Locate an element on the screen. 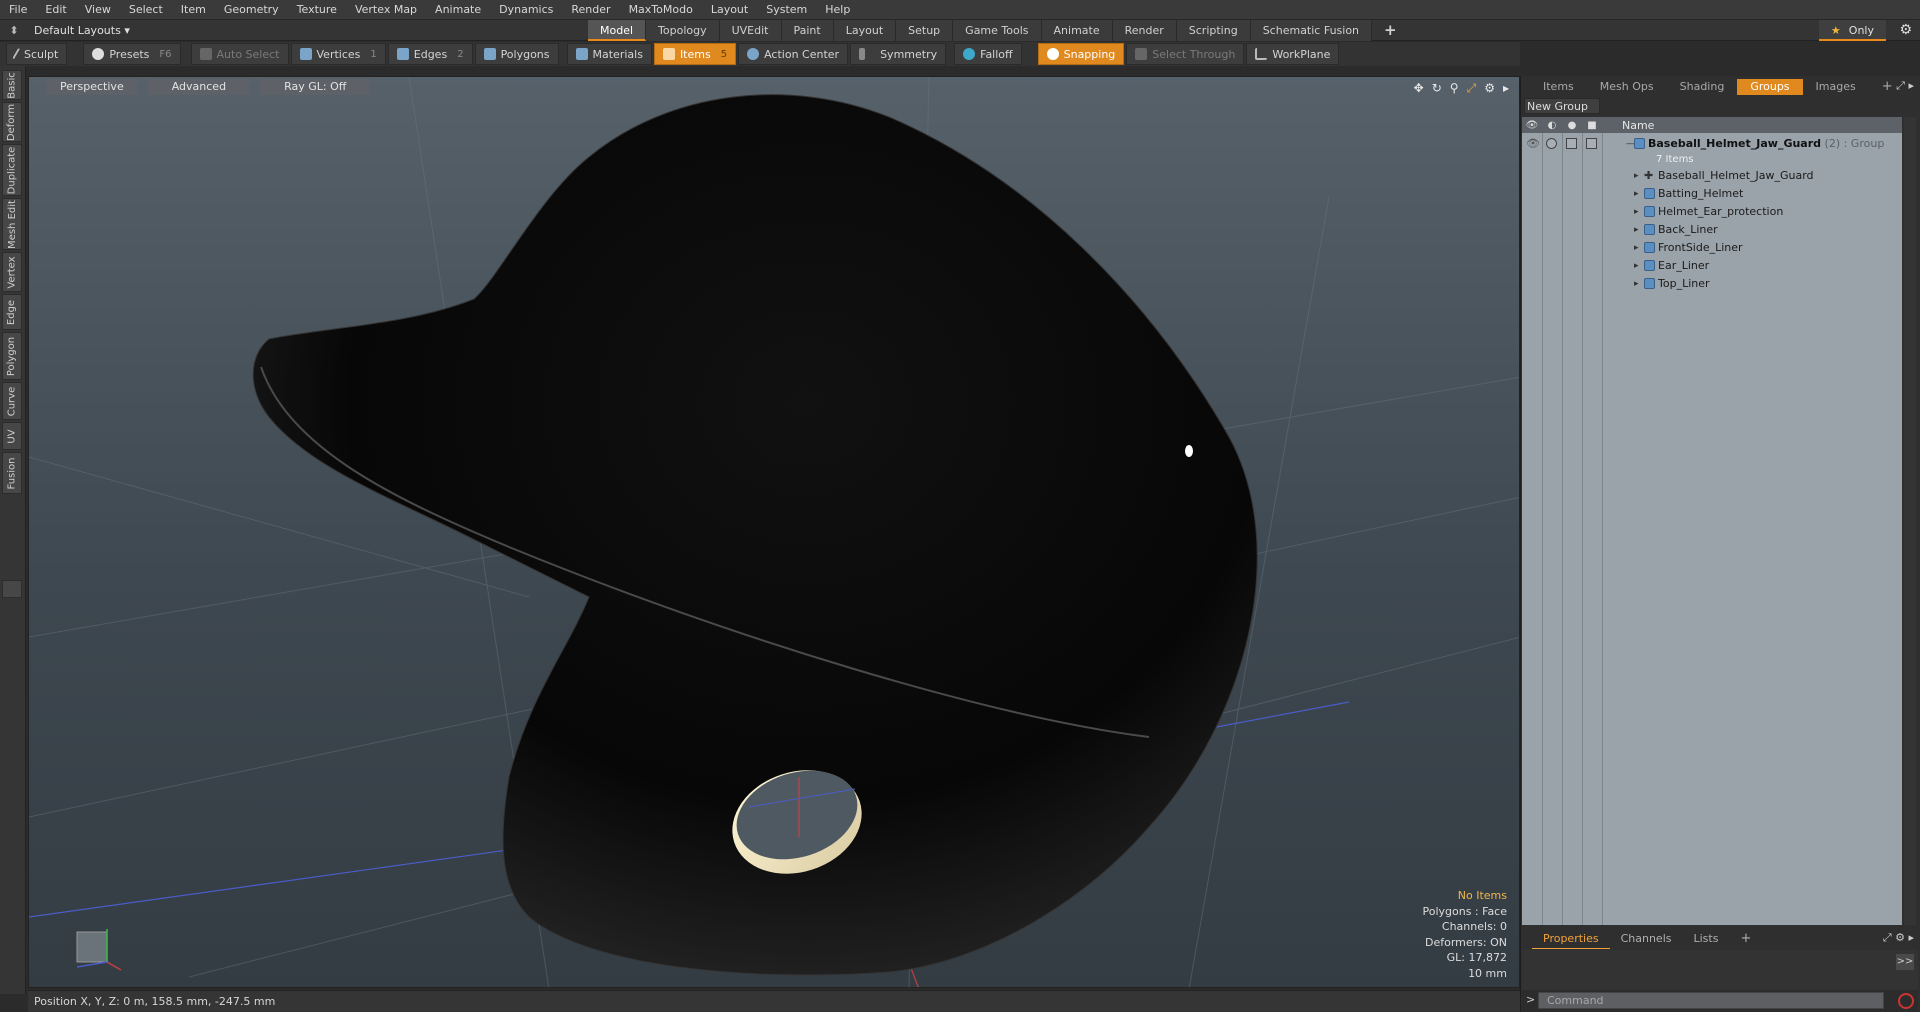 This screenshot has width=1920, height=1012. group-child-row: ▸ Back_Liner is located at coordinates (1712, 230).